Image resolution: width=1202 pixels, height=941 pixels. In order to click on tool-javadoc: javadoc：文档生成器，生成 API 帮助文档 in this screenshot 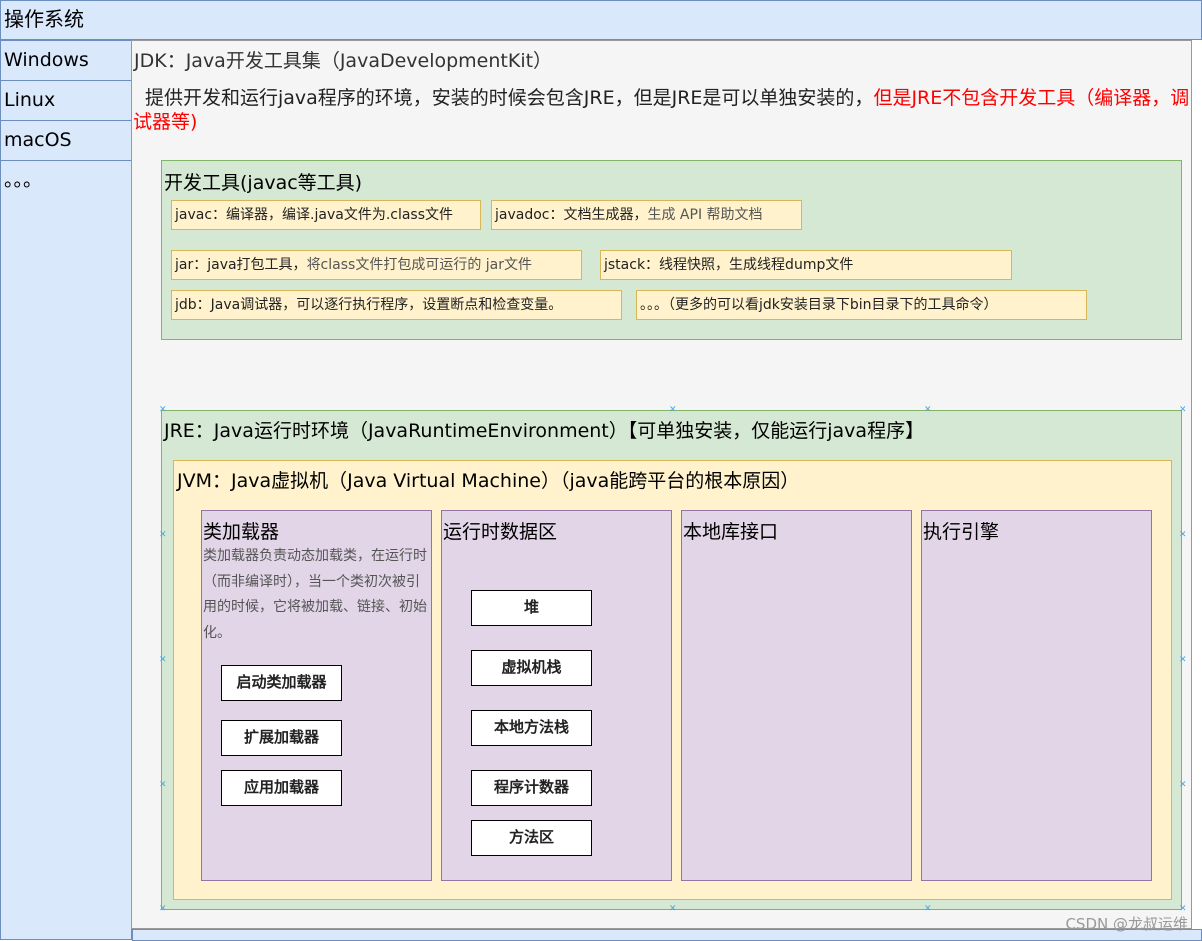, I will do `click(646, 215)`.